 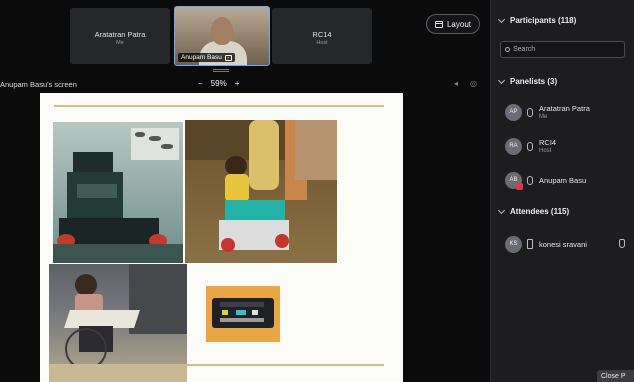 What do you see at coordinates (564, 108) in the screenshot?
I see `panelist-name: Aratatran Patra` at bounding box center [564, 108].